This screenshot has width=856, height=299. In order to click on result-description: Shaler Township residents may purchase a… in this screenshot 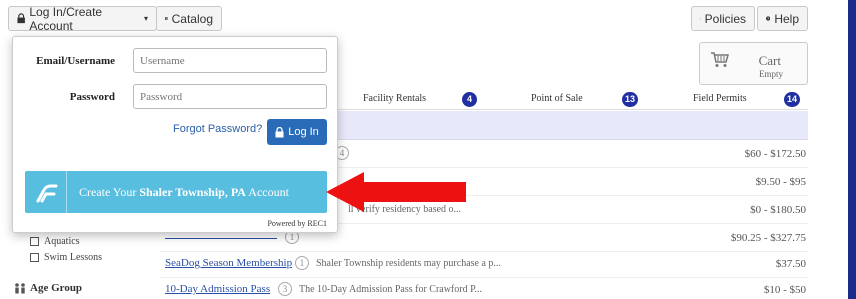, I will do `click(408, 263)`.